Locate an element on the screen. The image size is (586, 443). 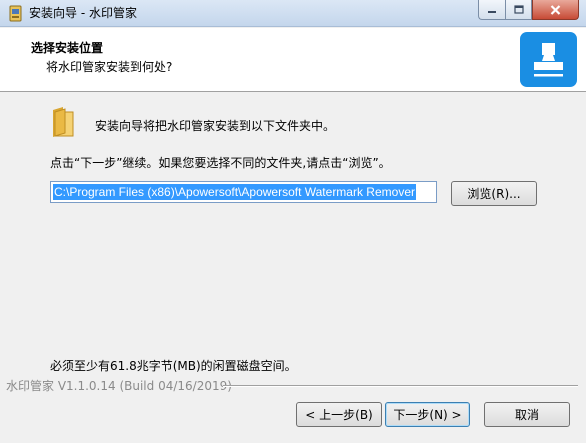
close-icon is located at coordinates (555, 9).